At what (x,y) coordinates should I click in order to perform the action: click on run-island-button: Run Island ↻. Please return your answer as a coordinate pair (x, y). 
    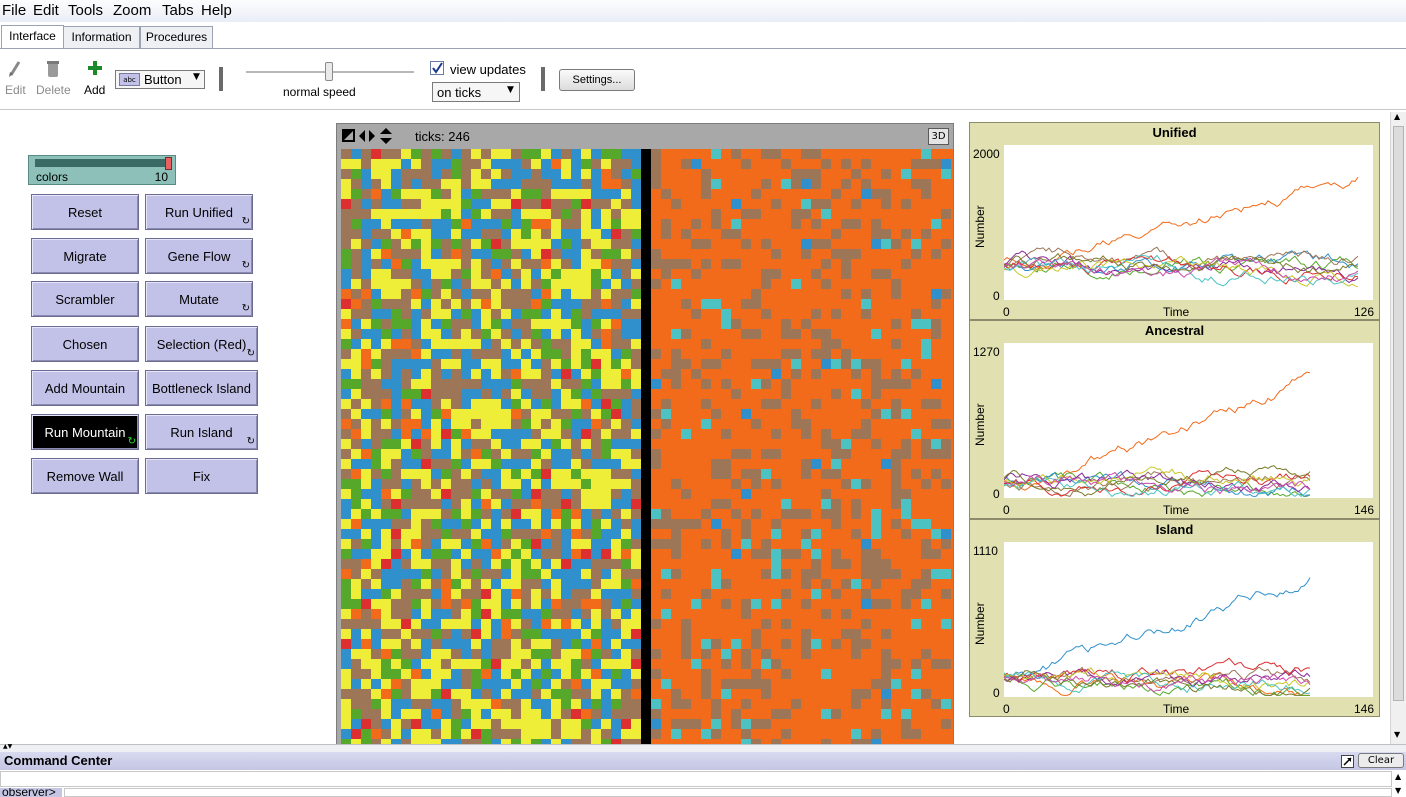
    Looking at the image, I should click on (201, 432).